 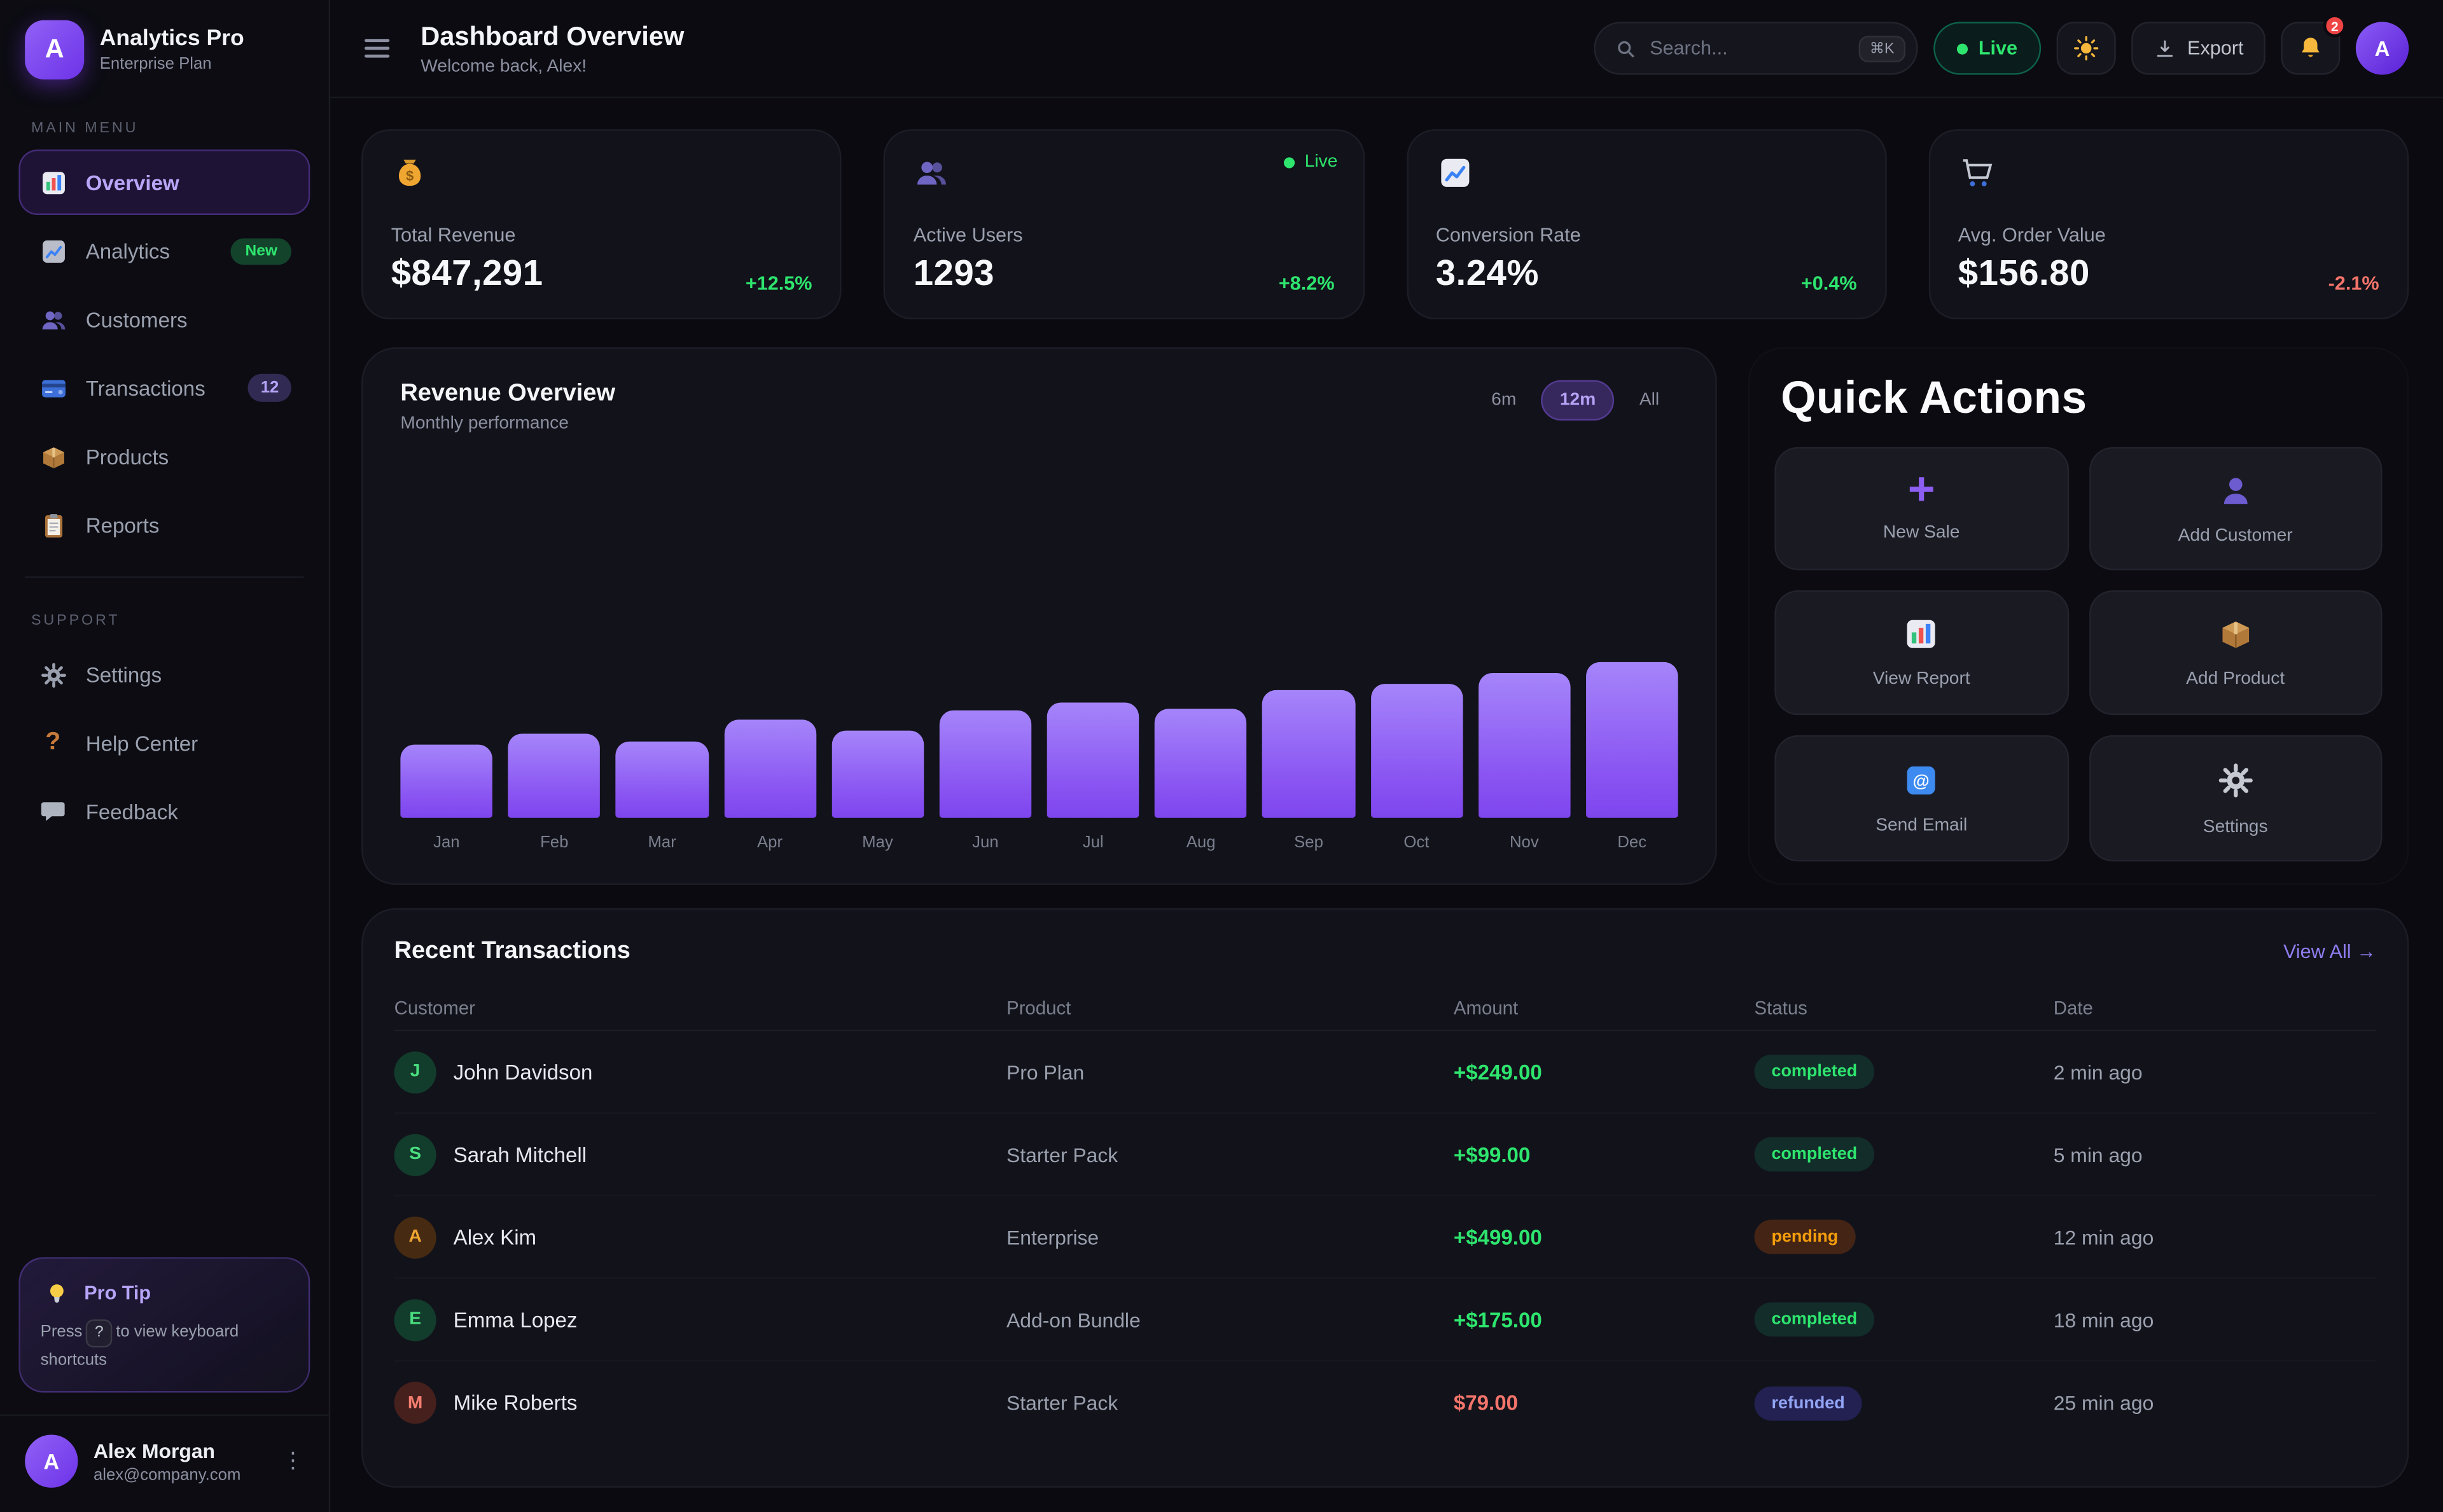 I want to click on live-dot, so click(x=1962, y=48).